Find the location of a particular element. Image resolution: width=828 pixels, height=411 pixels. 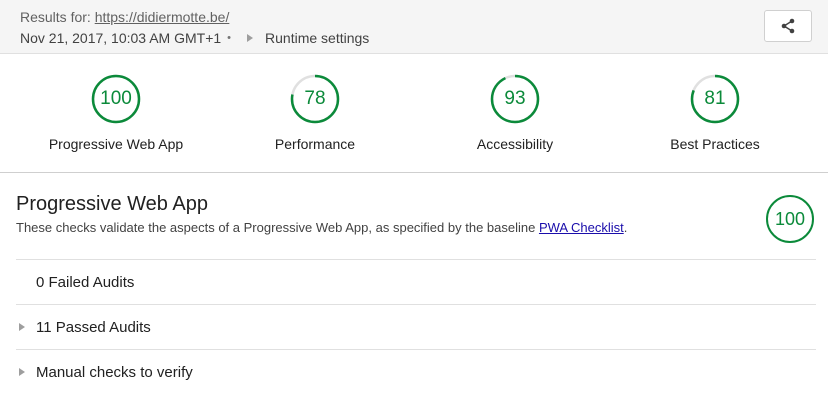

manual-checks-group: Manual checks to verify is located at coordinates (416, 371).